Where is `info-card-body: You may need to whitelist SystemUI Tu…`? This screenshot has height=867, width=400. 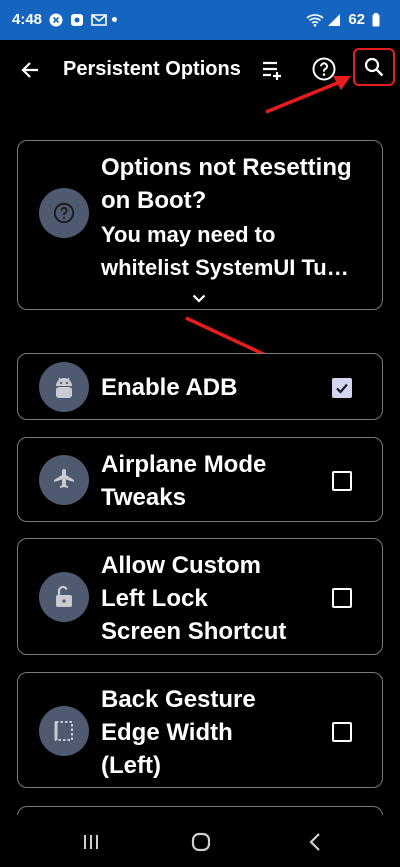
info-card-body: You may need to whitelist SystemUI Tu… is located at coordinates (225, 251).